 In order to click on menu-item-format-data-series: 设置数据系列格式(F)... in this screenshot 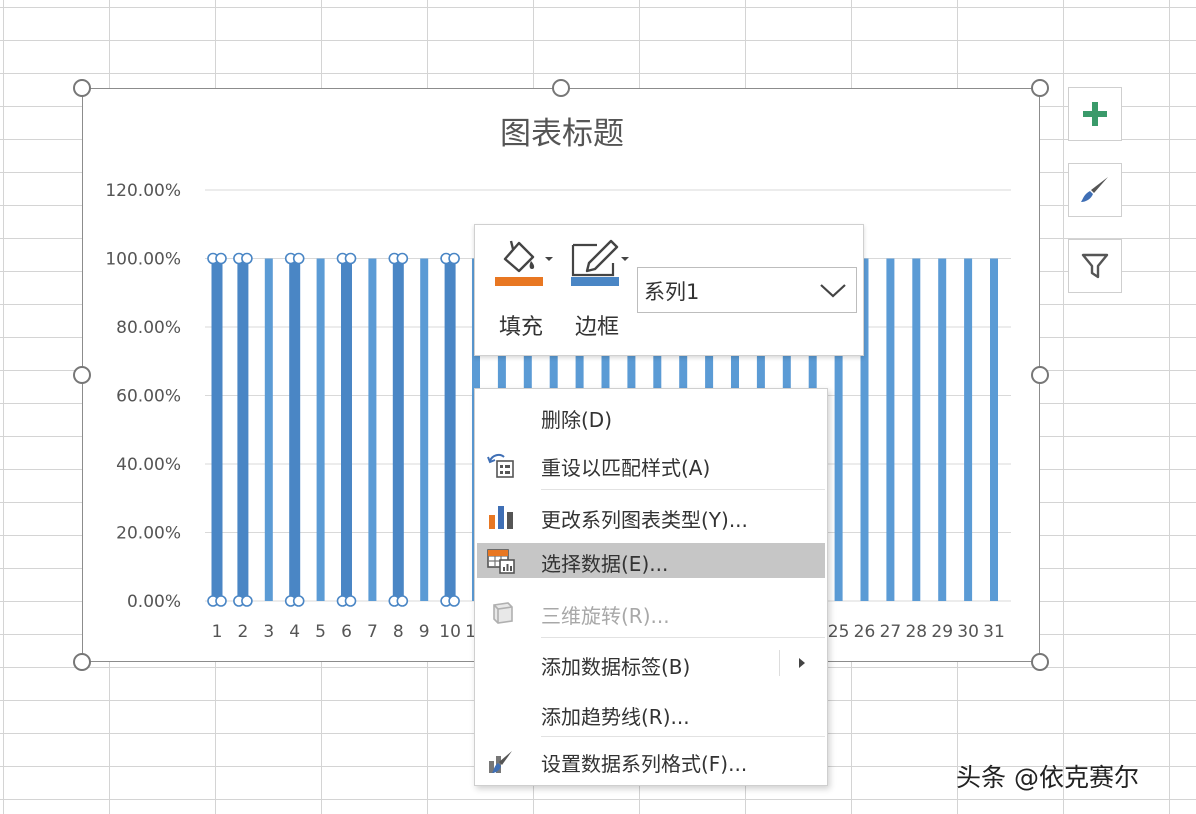, I will do `click(651, 760)`.